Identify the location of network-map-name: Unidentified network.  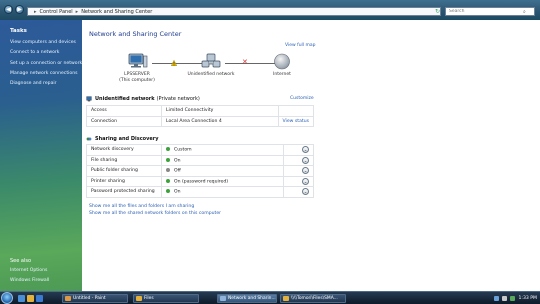
(211, 74).